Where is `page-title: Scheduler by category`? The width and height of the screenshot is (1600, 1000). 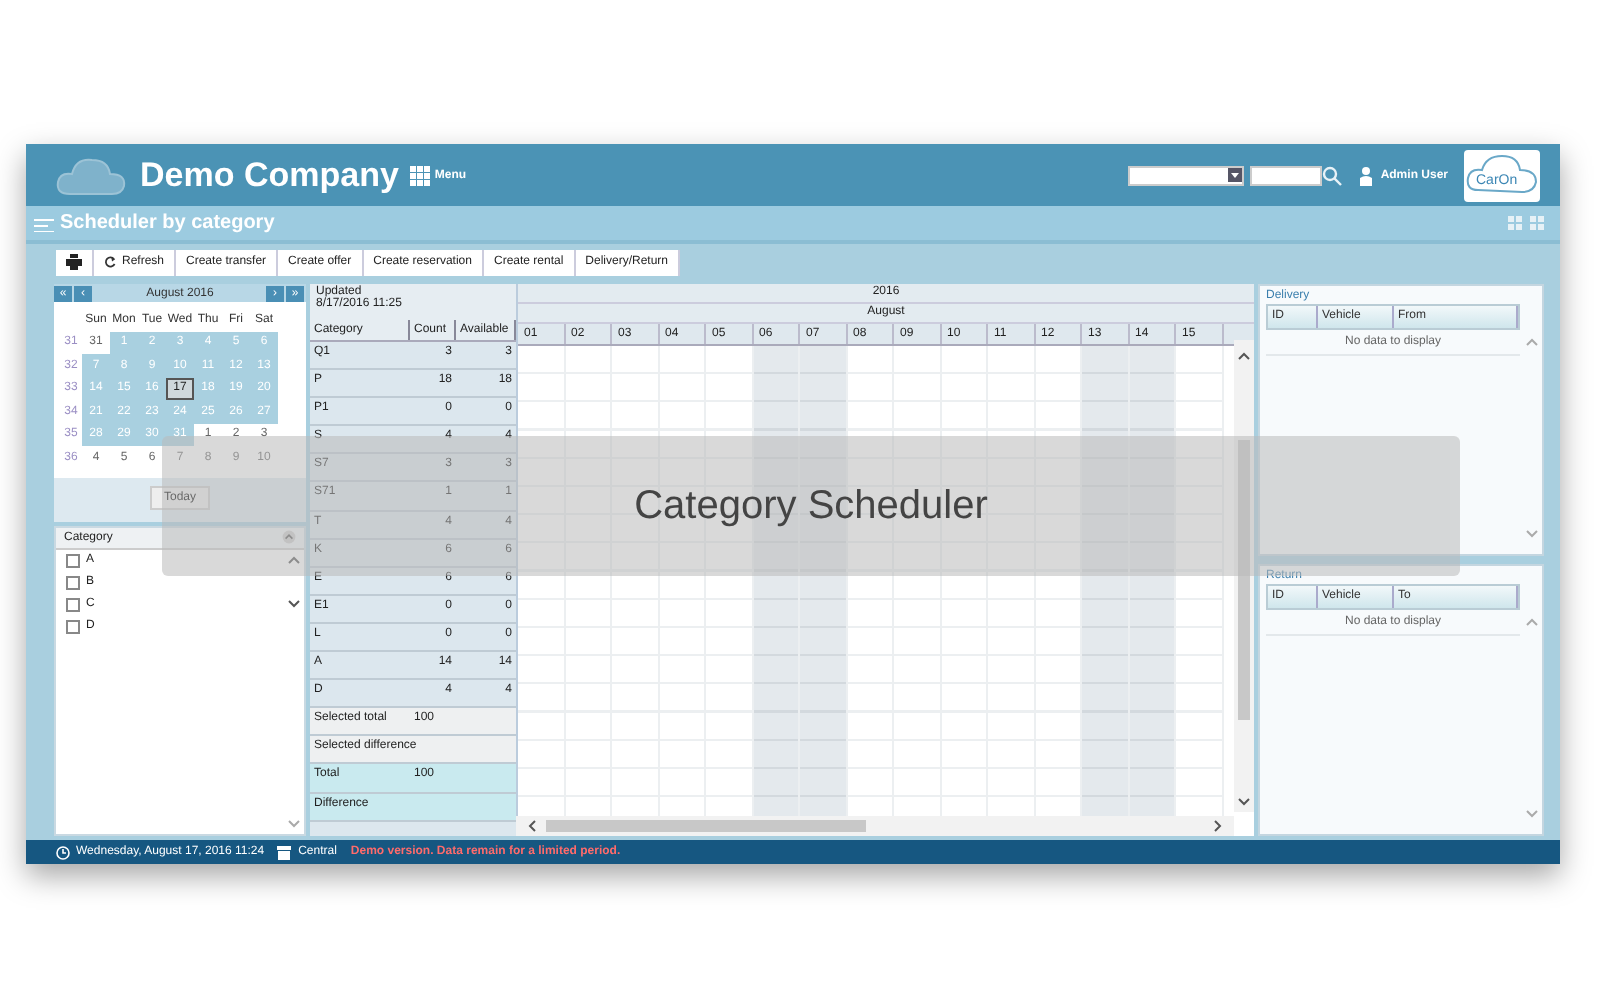
page-title: Scheduler by category is located at coordinates (167, 223).